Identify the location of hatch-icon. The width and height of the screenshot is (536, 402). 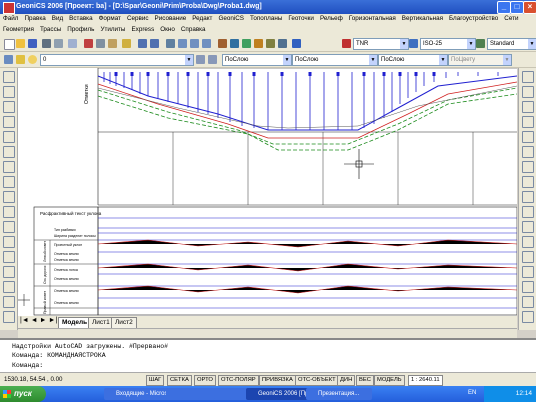
(9, 287).